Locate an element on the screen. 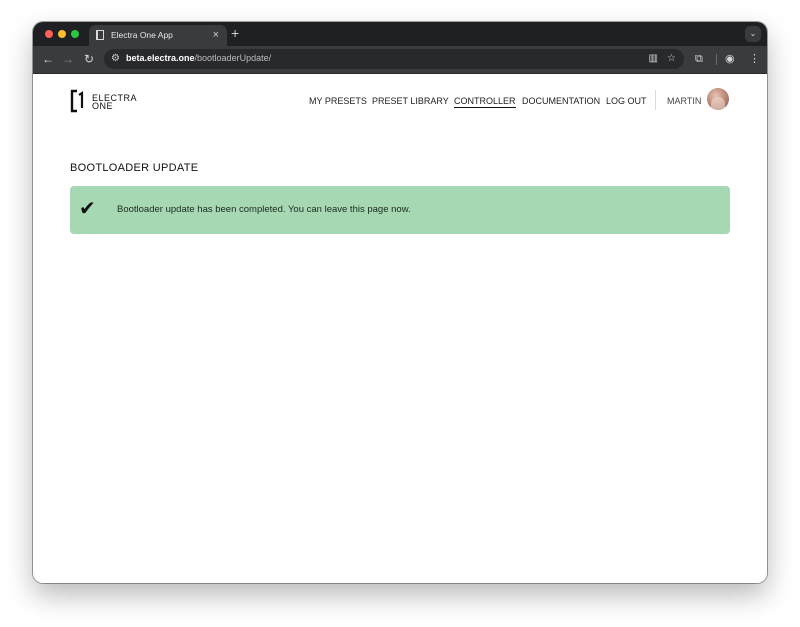 The height and width of the screenshot is (627, 800). reader-mode-icon: ▥ is located at coordinates (653, 59).